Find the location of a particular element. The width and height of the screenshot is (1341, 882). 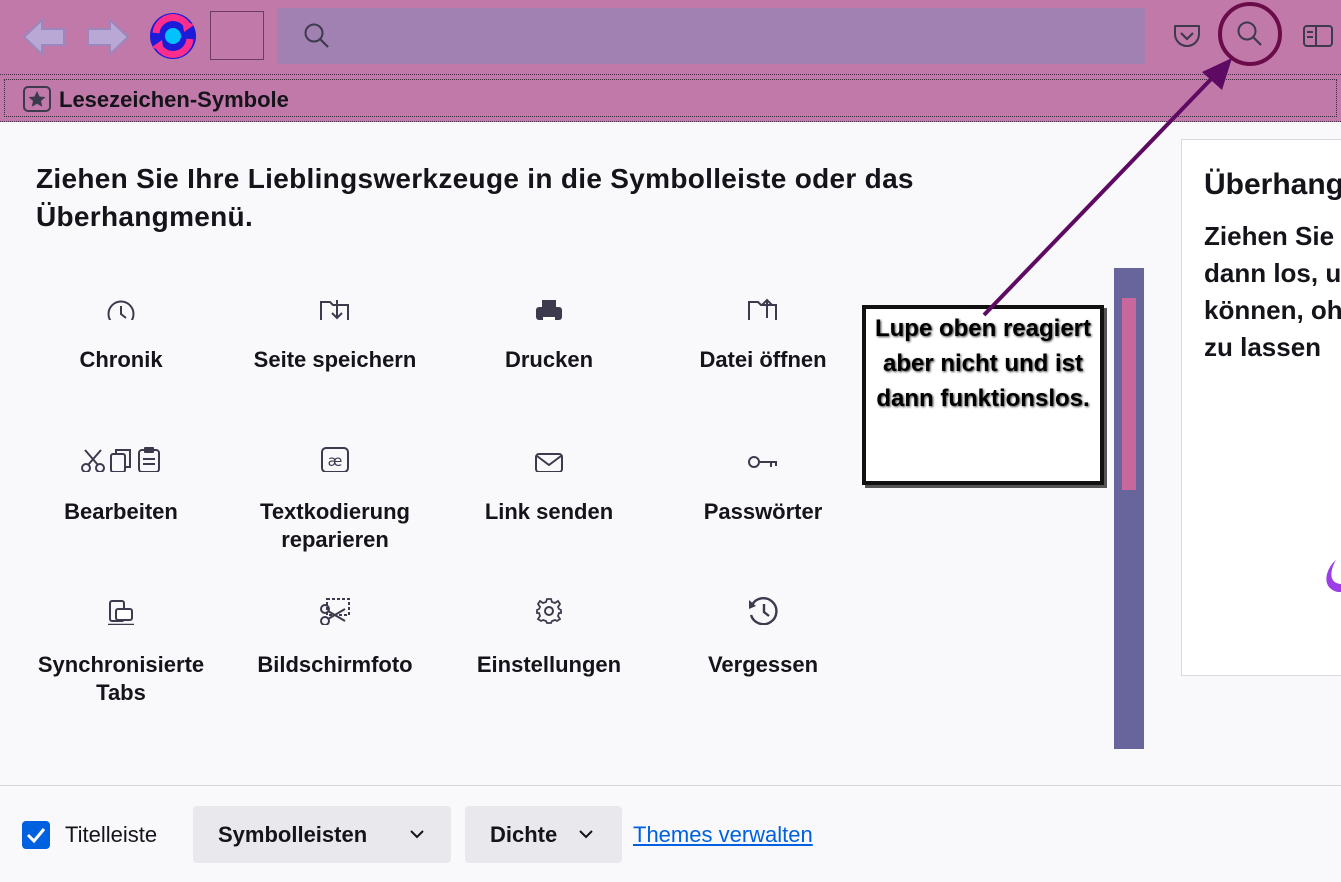

back-button is located at coordinates (44, 37).